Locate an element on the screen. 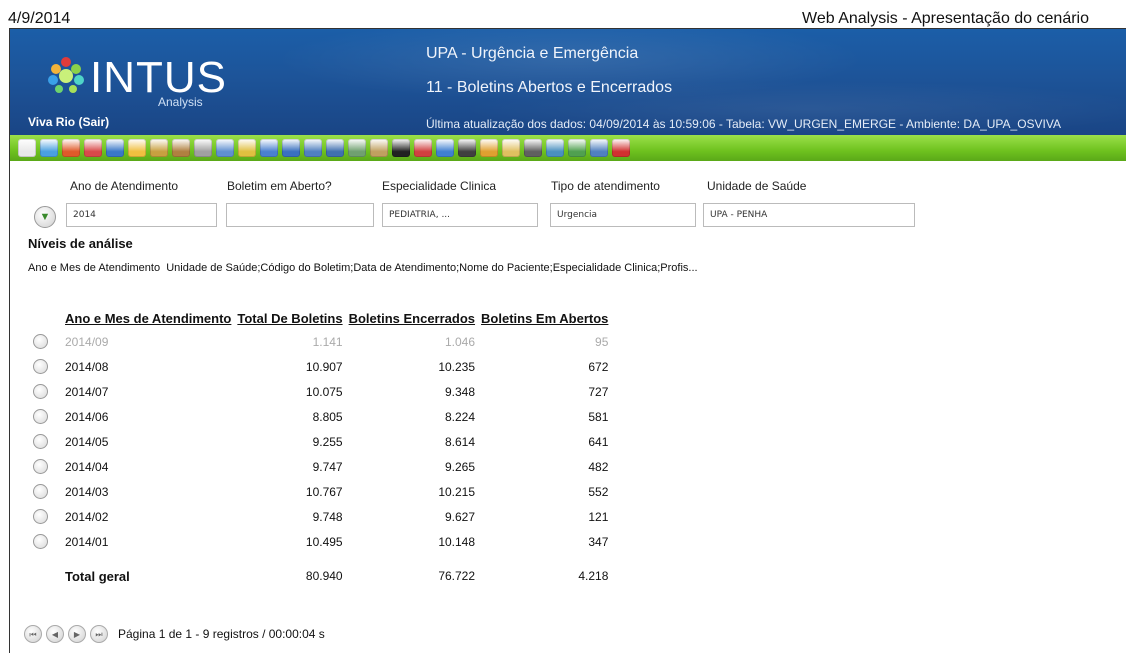 This screenshot has width=1129, height=653. pin-icon is located at coordinates (71, 148).